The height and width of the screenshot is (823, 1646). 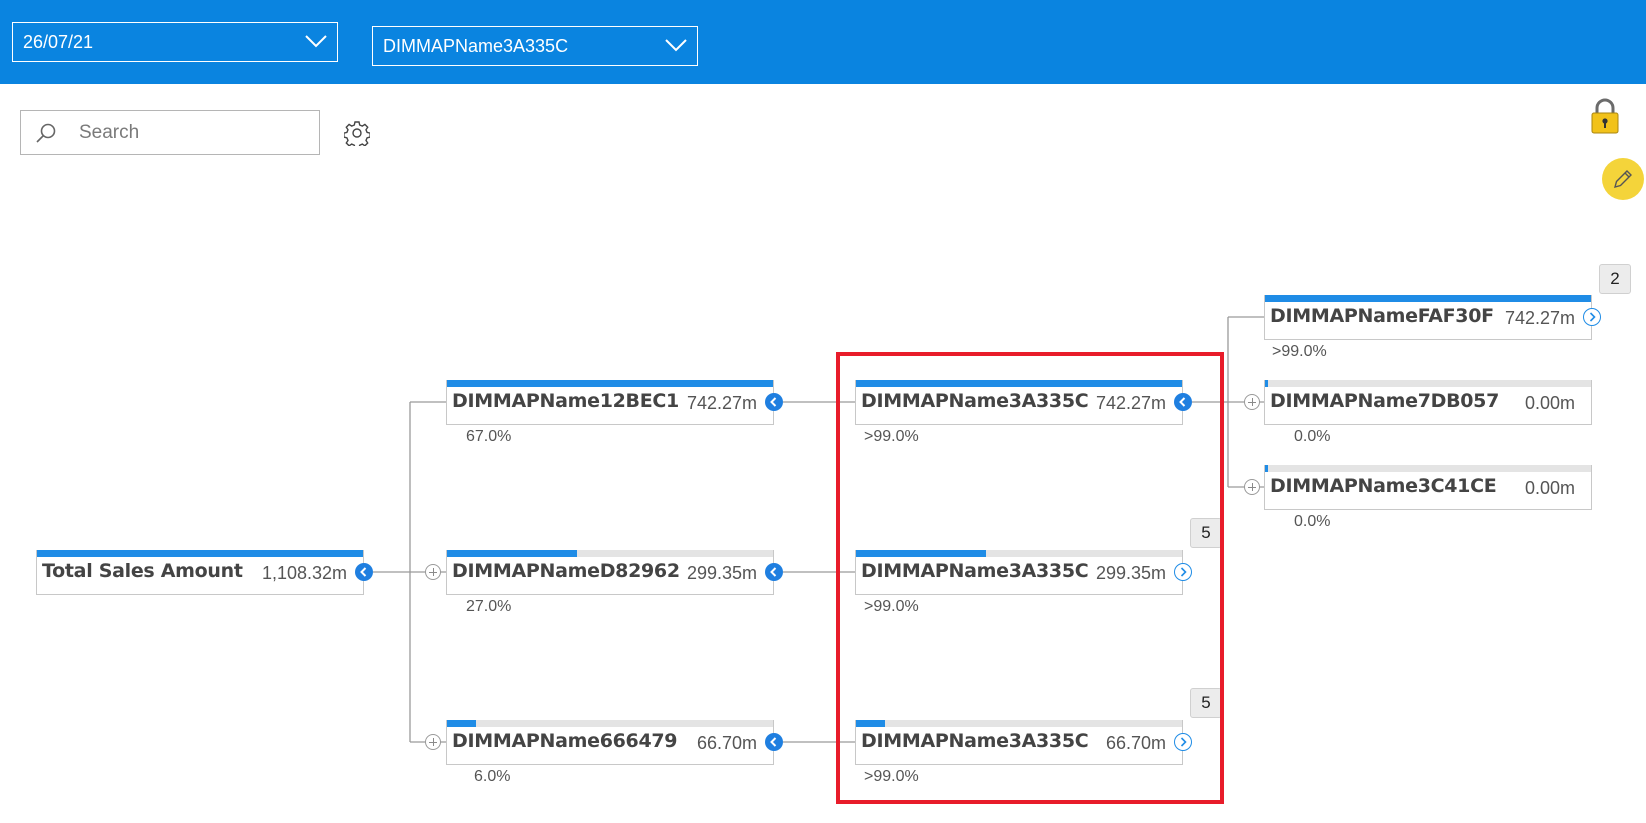 I want to click on chevron-right-icon, so click(x=1592, y=317).